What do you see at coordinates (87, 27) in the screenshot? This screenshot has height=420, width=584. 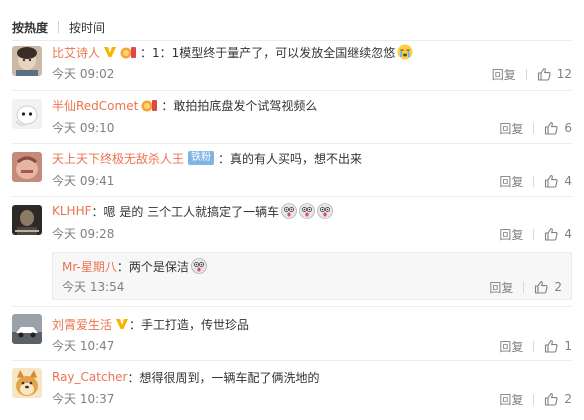 I see `sort-by-time: 按时间` at bounding box center [87, 27].